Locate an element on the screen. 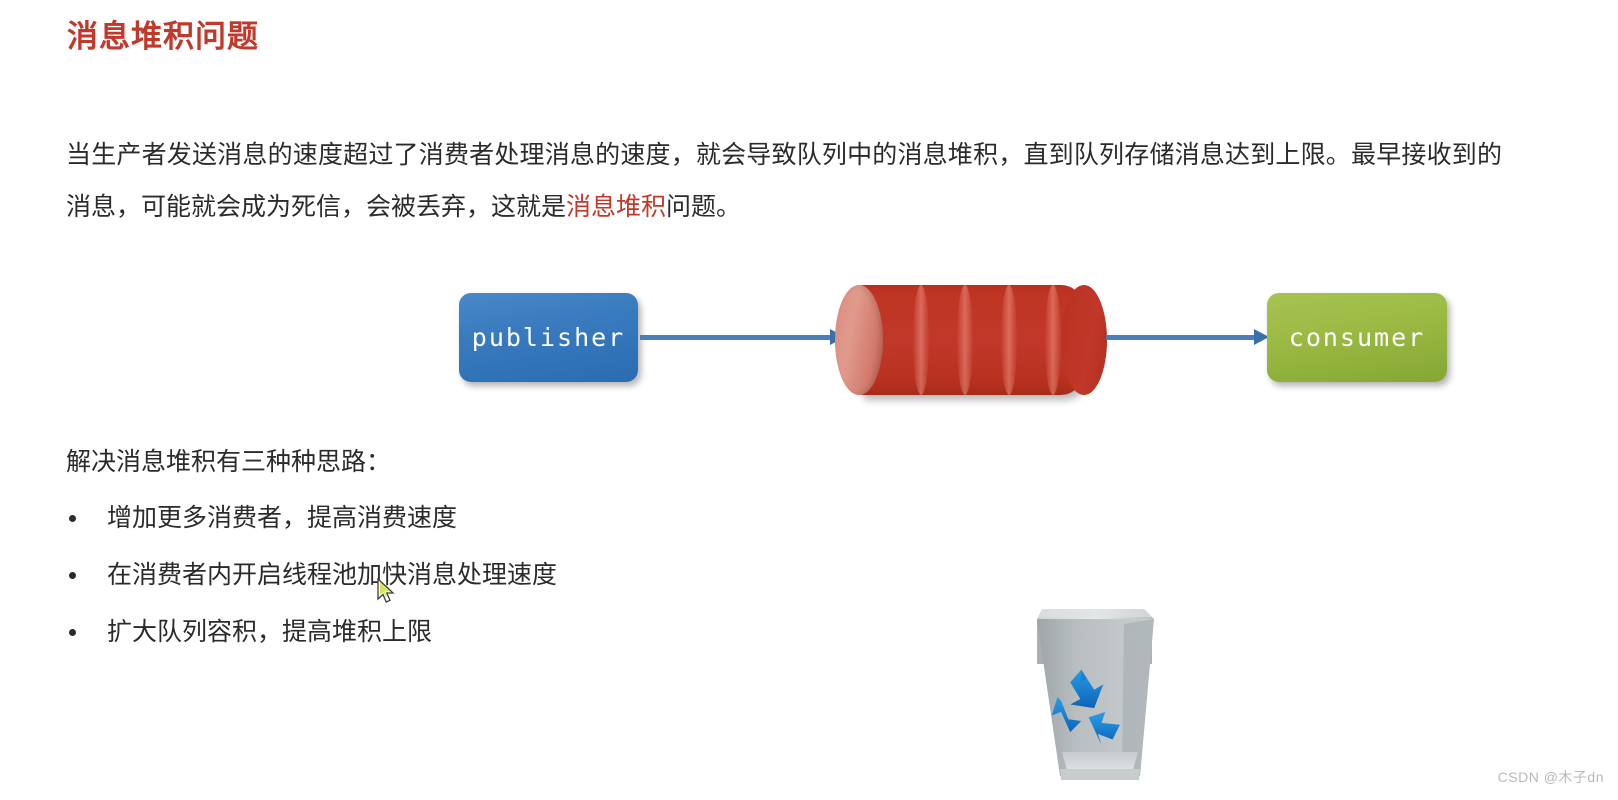 This screenshot has width=1618, height=800. diagram-node-publisher: publisher is located at coordinates (548, 337).